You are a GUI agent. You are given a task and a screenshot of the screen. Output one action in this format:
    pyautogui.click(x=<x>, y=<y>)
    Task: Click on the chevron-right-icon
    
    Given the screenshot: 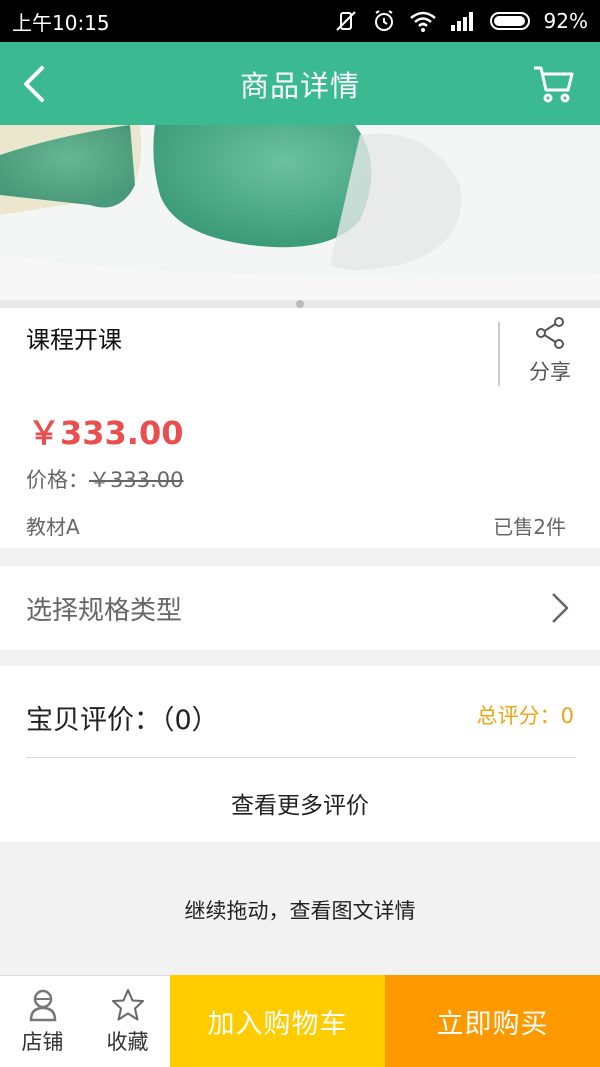 What is the action you would take?
    pyautogui.click(x=560, y=608)
    